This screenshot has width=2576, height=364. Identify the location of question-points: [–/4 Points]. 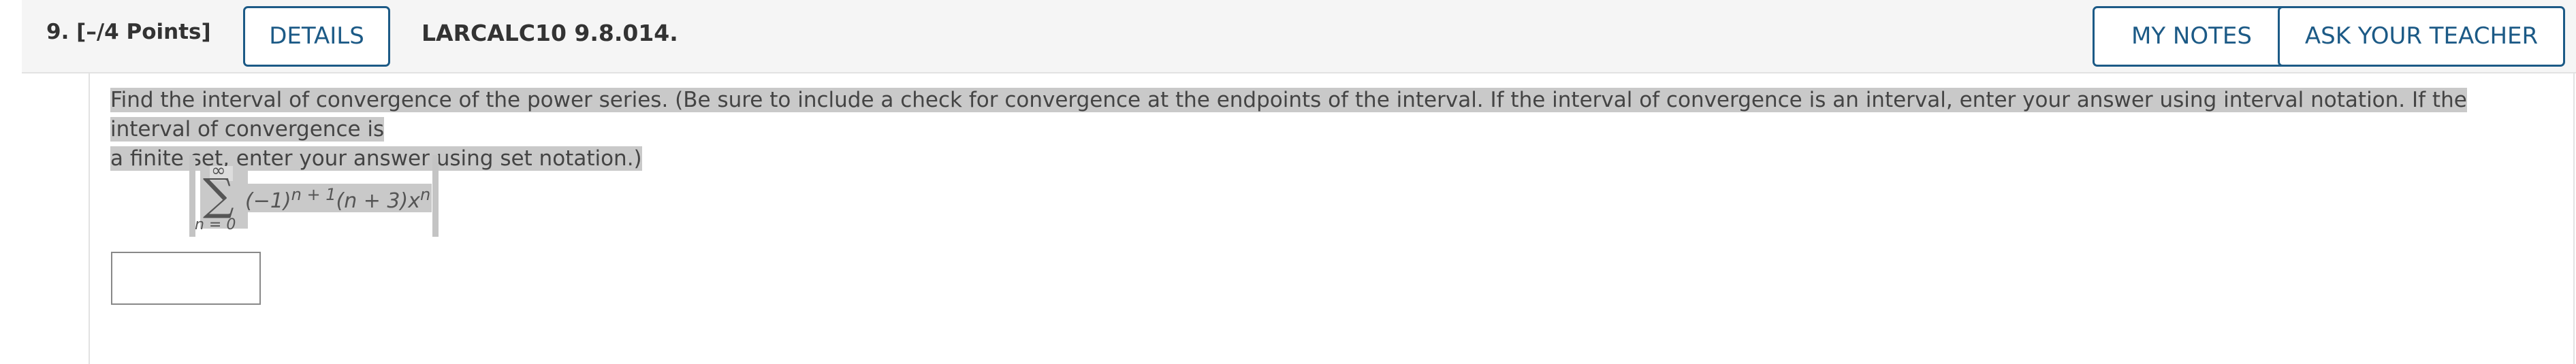
(143, 32).